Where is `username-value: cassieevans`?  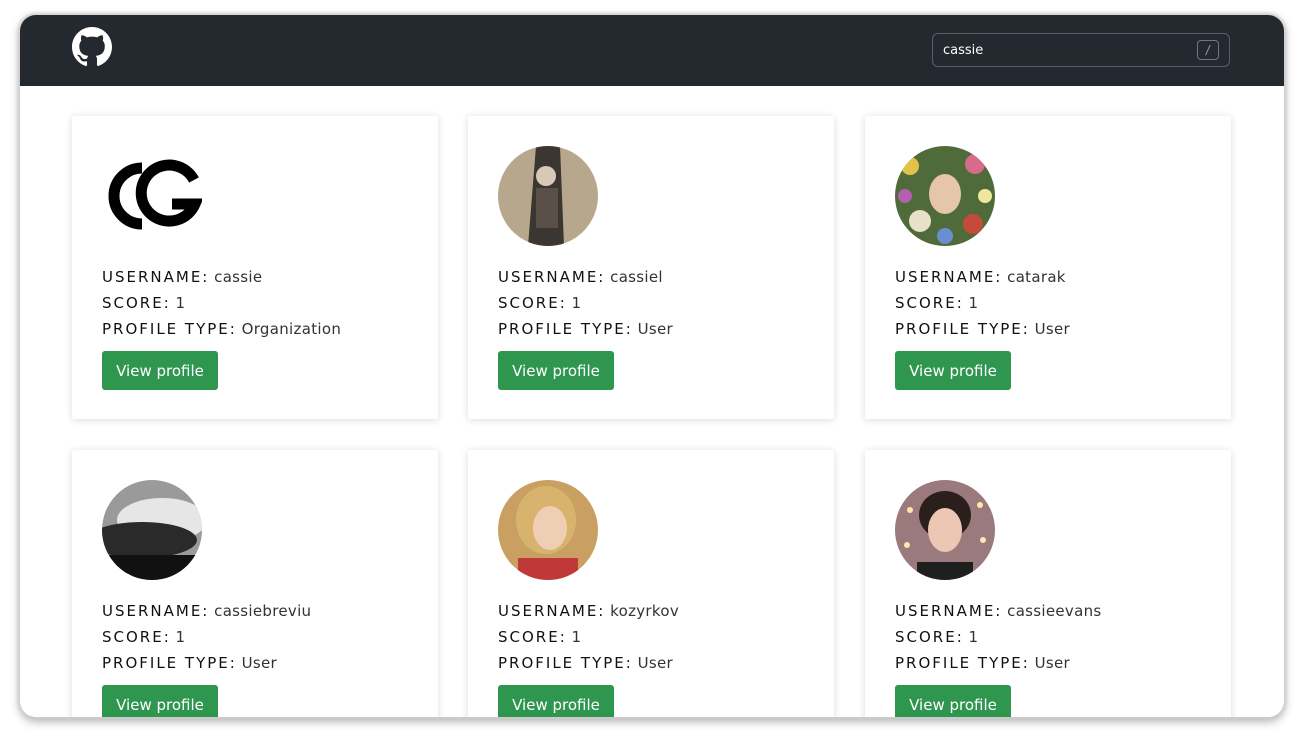 username-value: cassieevans is located at coordinates (1054, 611).